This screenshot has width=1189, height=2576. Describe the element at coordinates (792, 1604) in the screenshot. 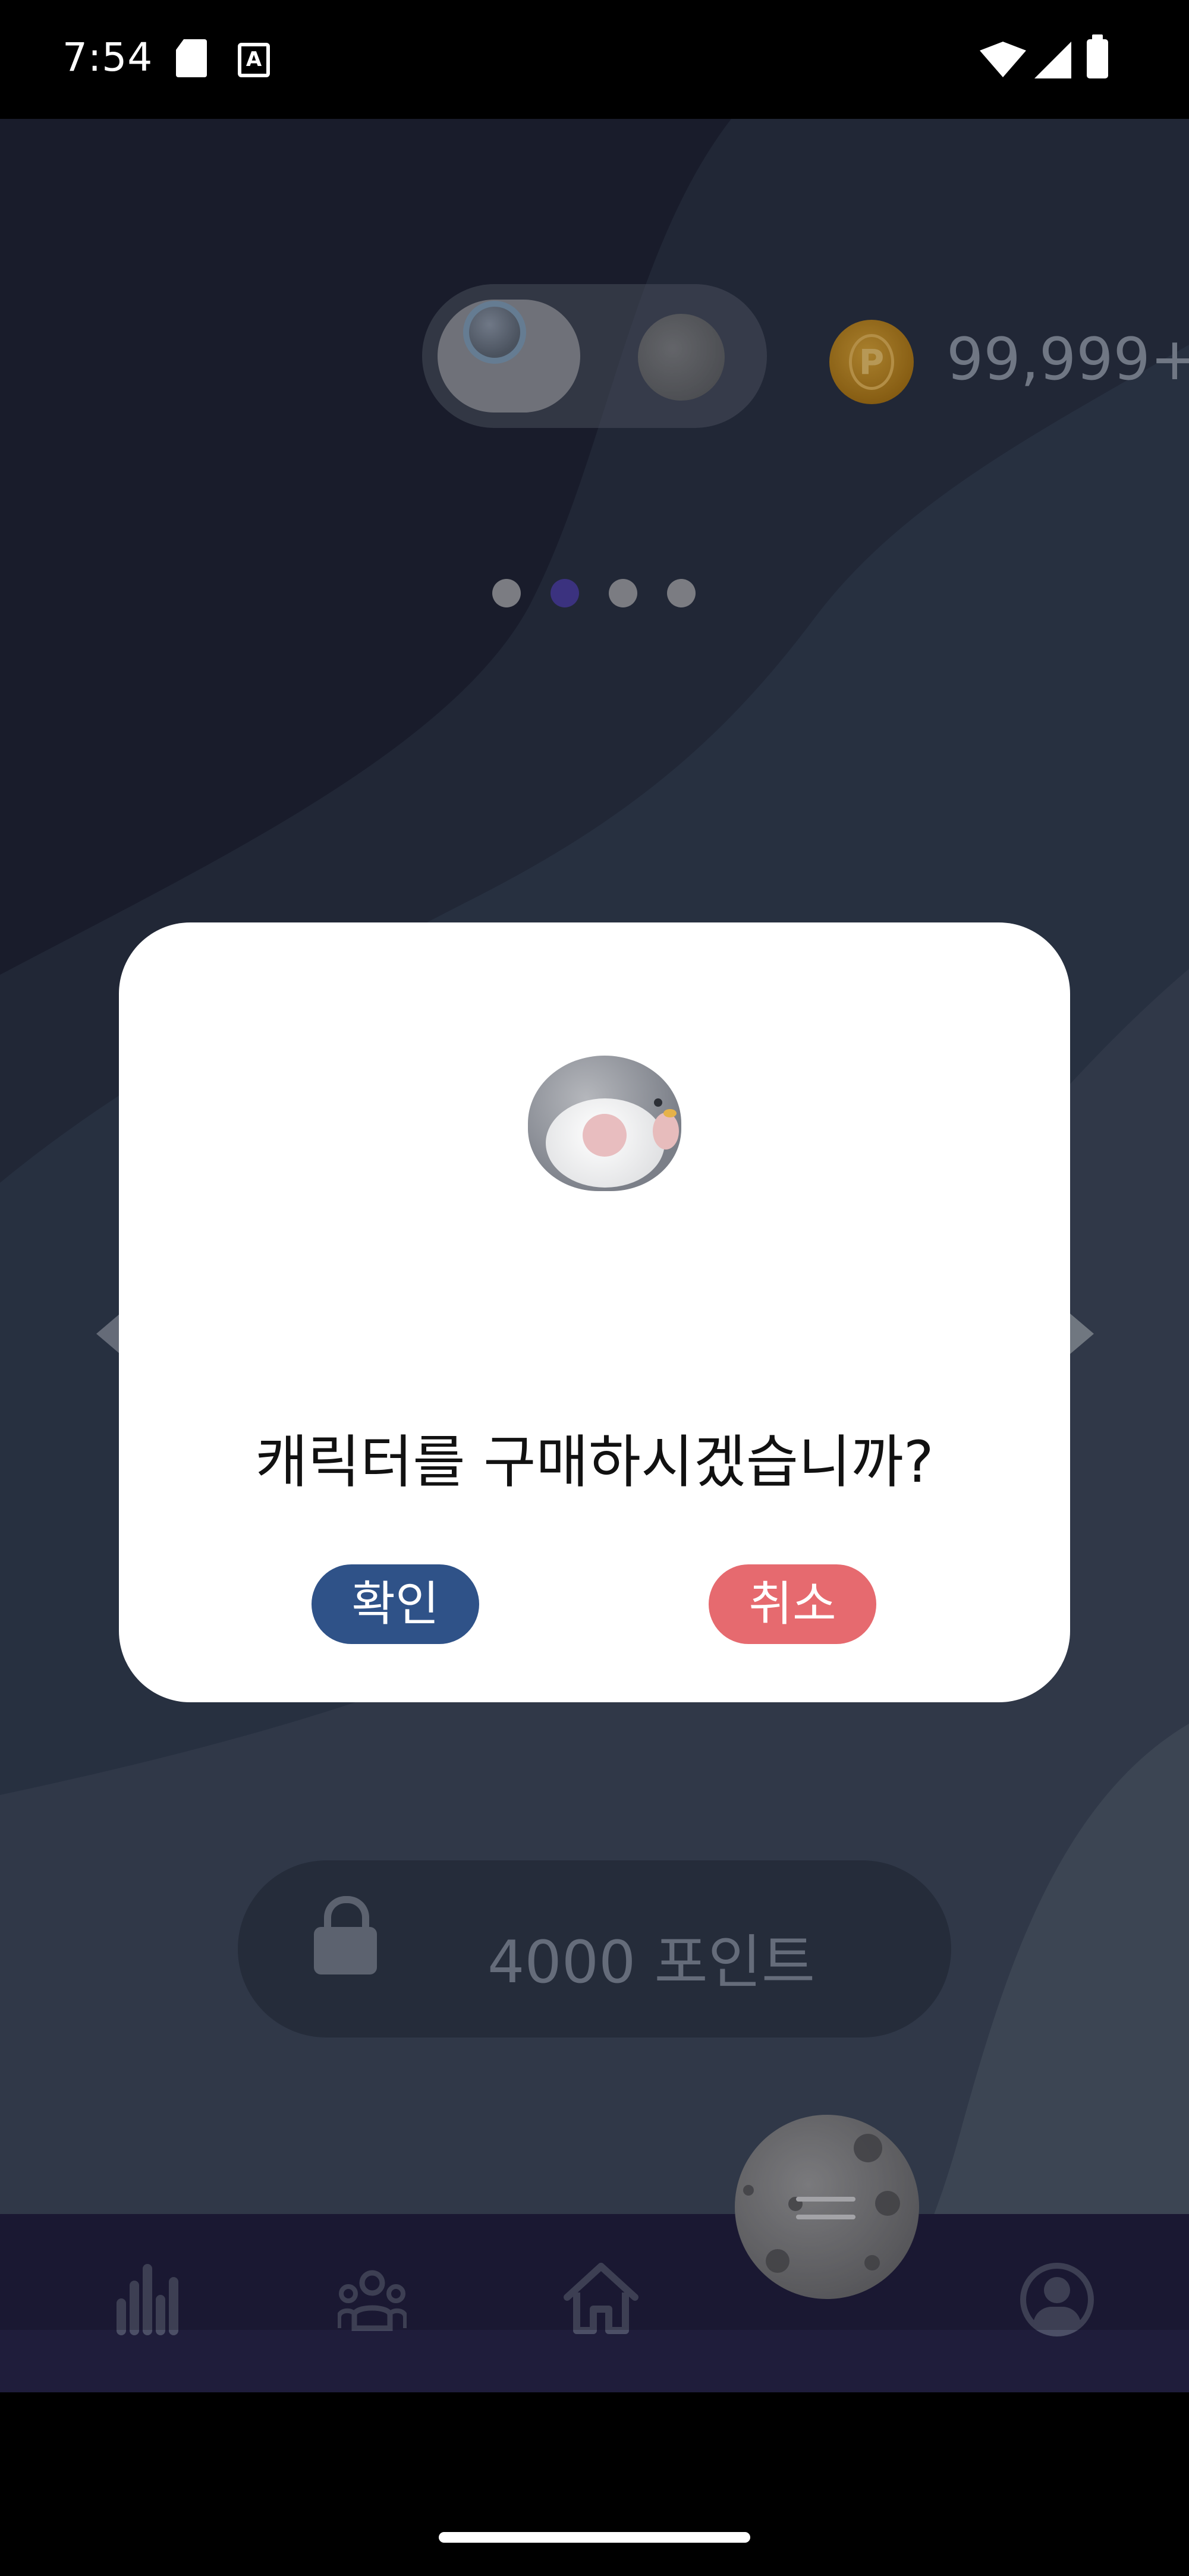

I see `cancel-button: 취소` at that location.